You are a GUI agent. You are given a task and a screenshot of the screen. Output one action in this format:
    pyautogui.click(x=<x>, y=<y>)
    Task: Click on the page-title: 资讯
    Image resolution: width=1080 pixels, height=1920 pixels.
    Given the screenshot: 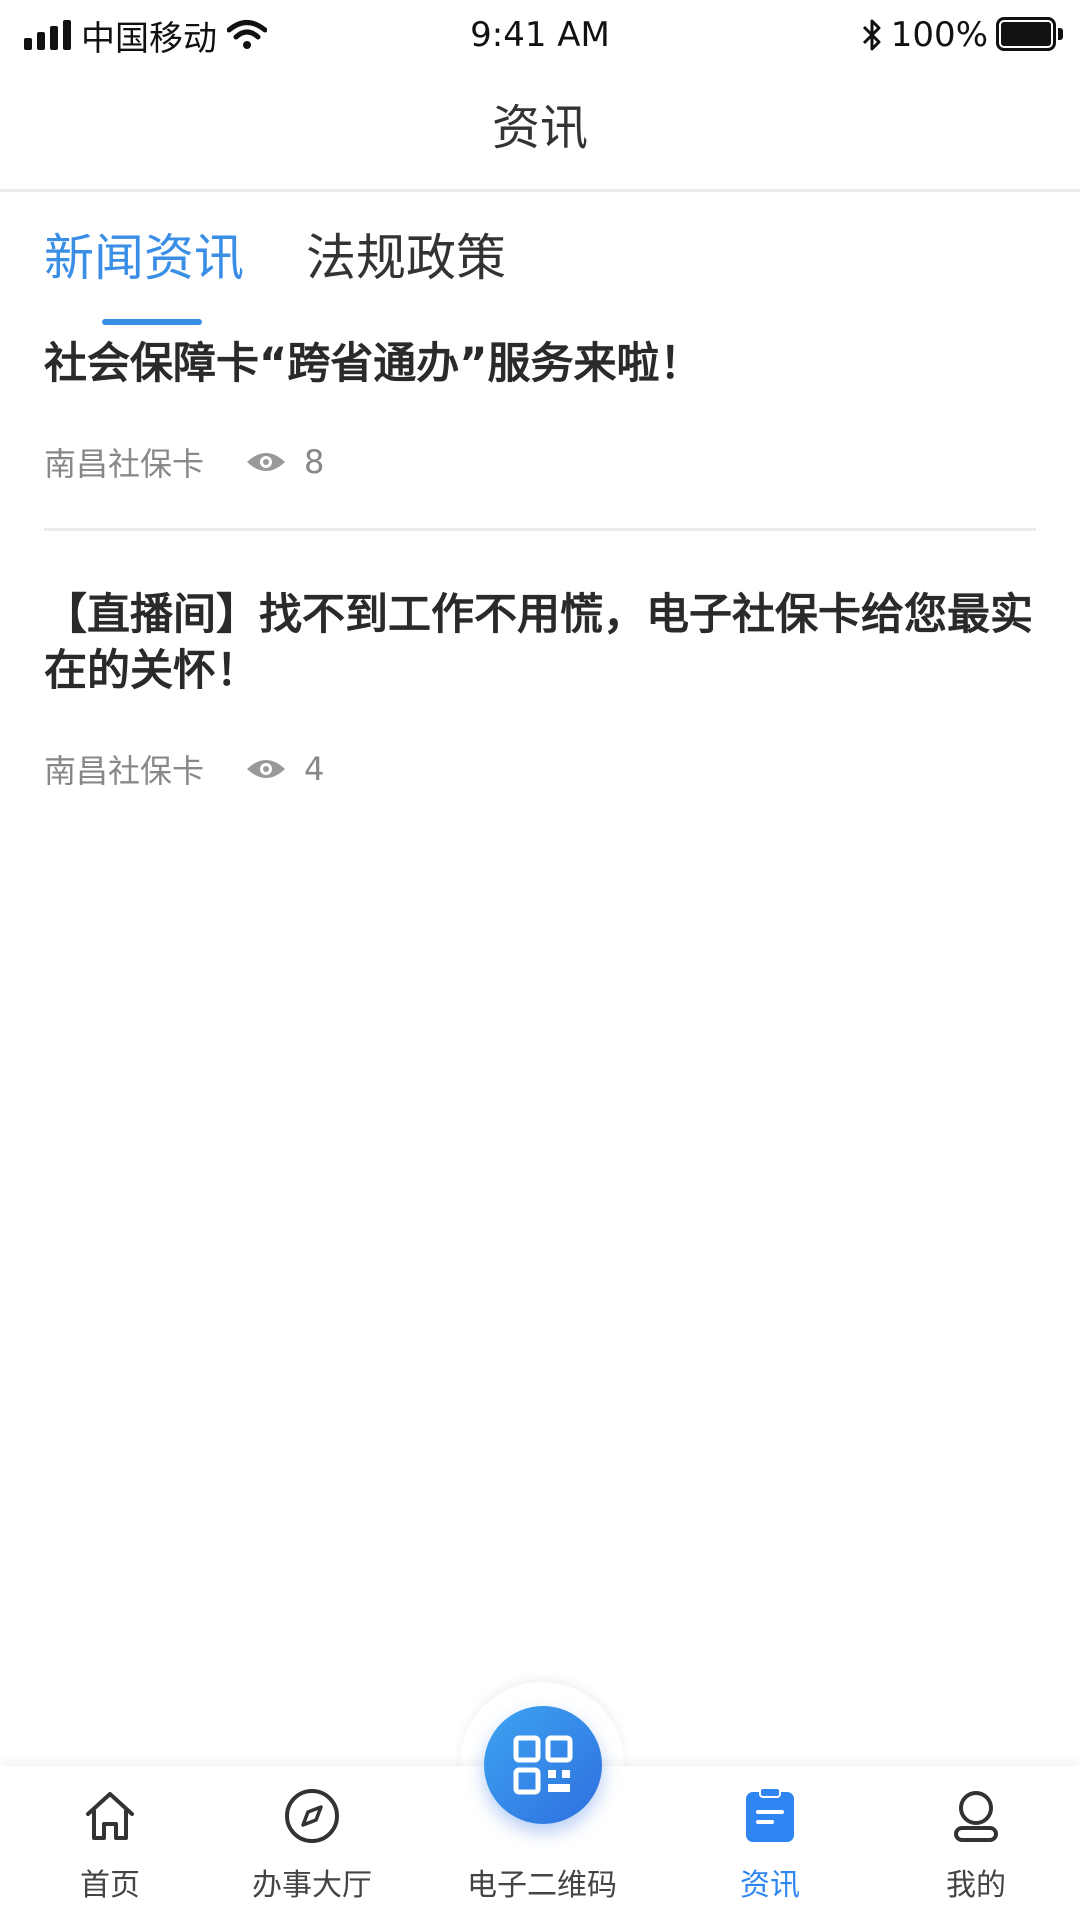 What is the action you would take?
    pyautogui.click(x=539, y=128)
    